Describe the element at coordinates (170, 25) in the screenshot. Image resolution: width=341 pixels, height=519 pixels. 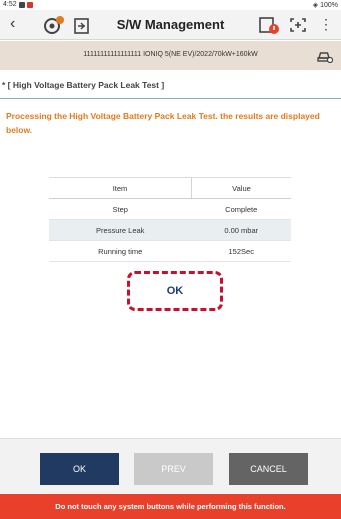
I see `app-bar: ‹ S/W Management ⋮` at that location.